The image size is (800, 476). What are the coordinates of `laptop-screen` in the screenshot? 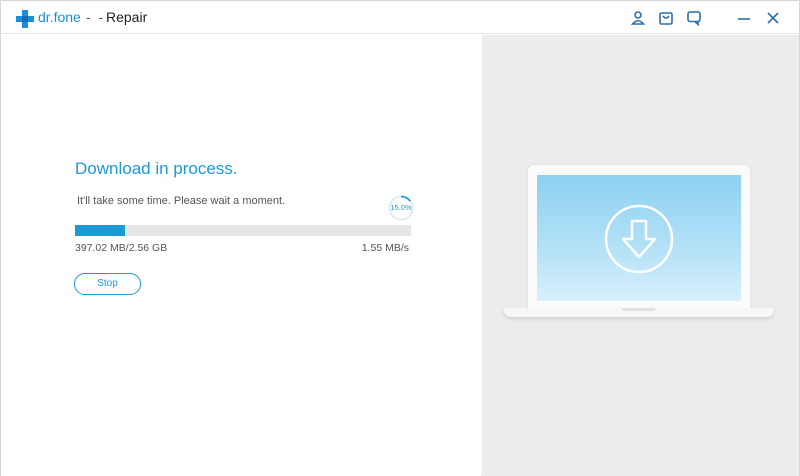 It's located at (639, 238).